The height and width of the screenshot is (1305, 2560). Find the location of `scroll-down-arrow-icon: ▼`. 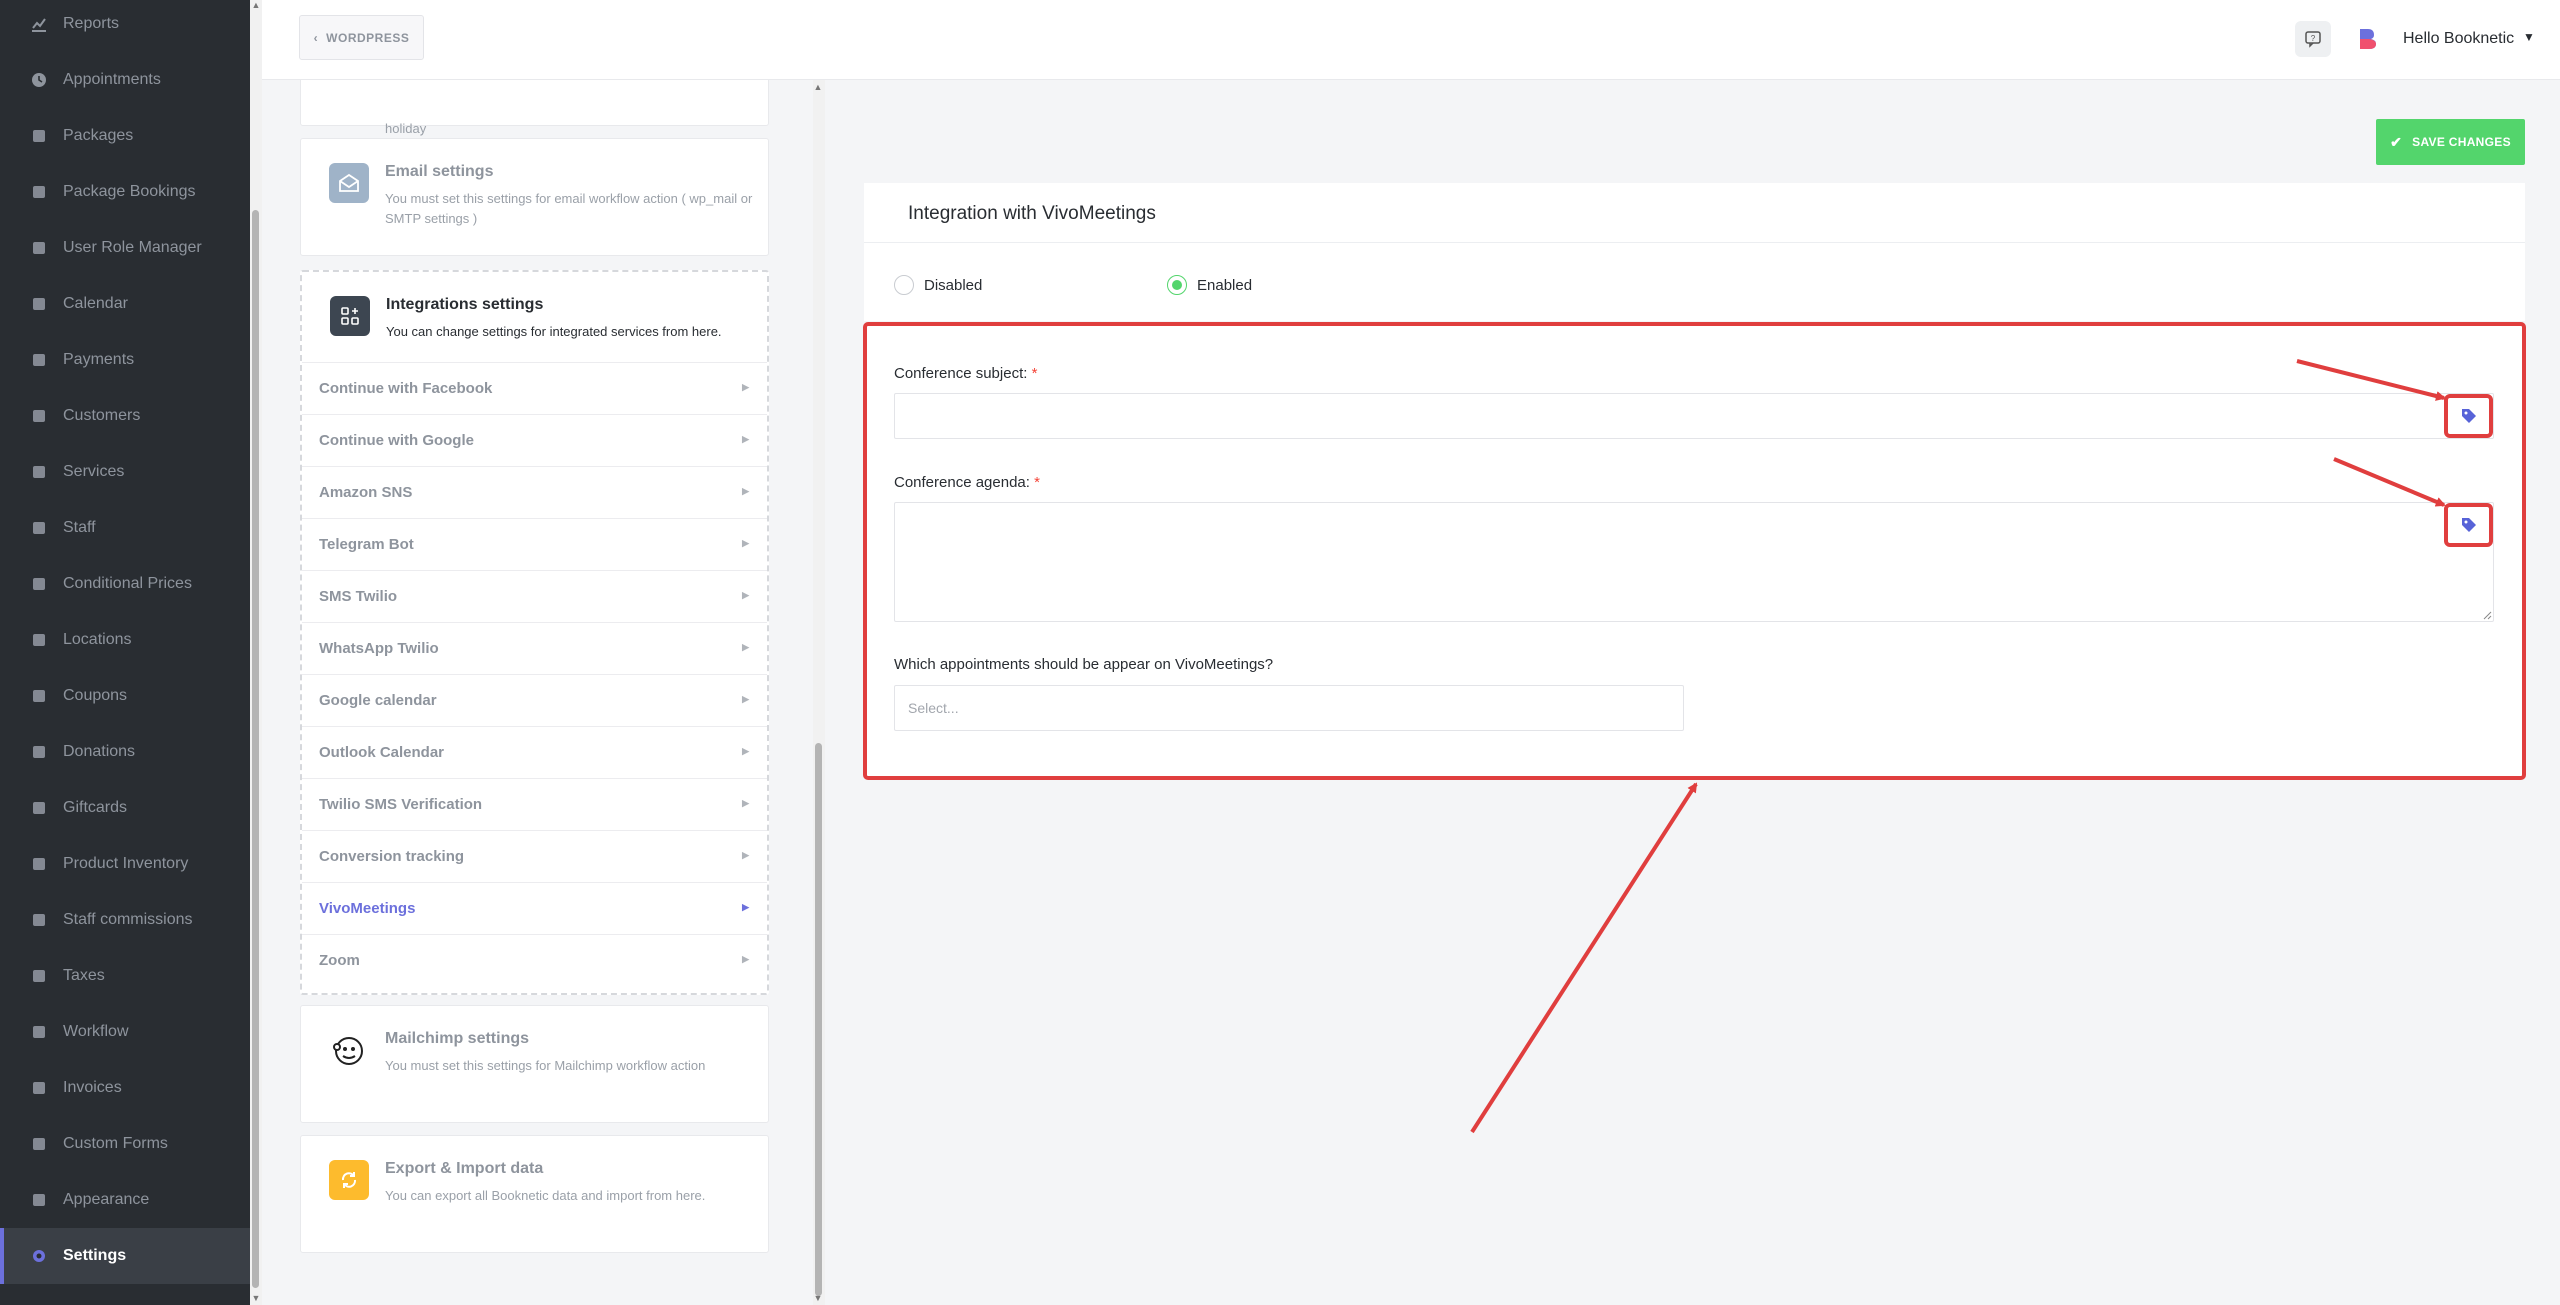

scroll-down-arrow-icon: ▼ is located at coordinates (256, 1298).